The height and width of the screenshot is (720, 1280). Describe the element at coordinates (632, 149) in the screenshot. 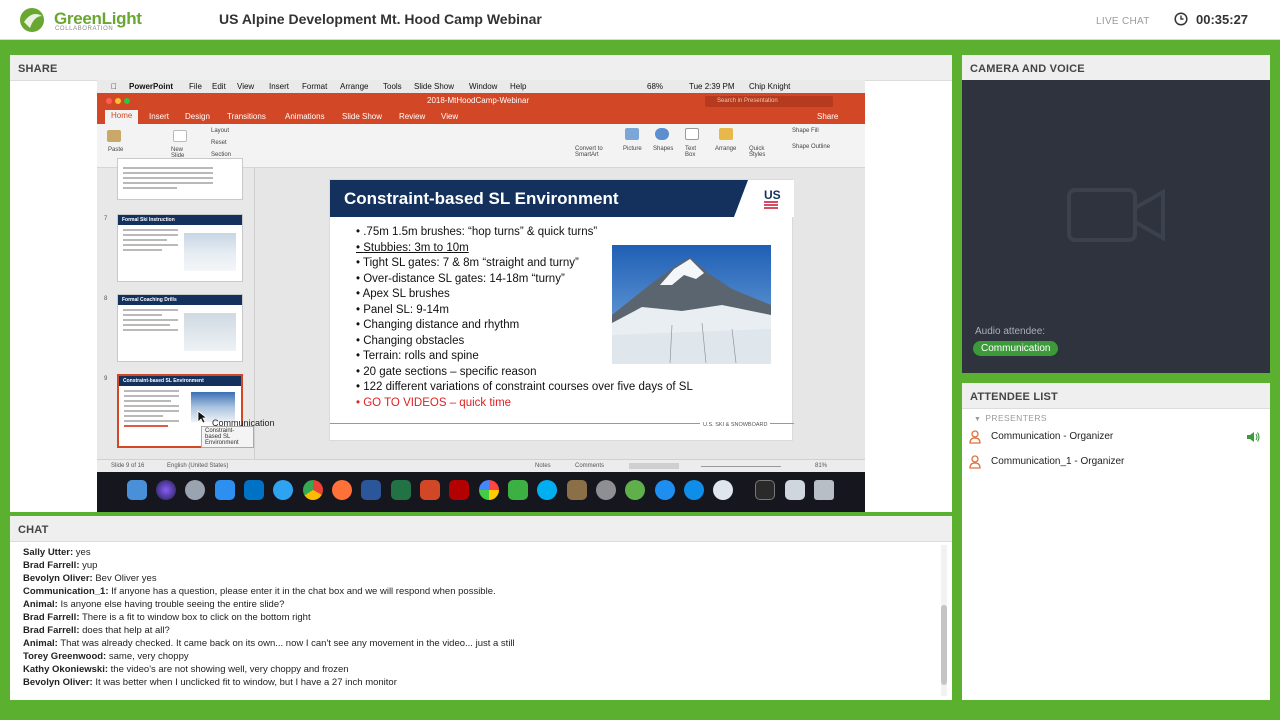

I see `ribbon-picture-label: Picture` at that location.